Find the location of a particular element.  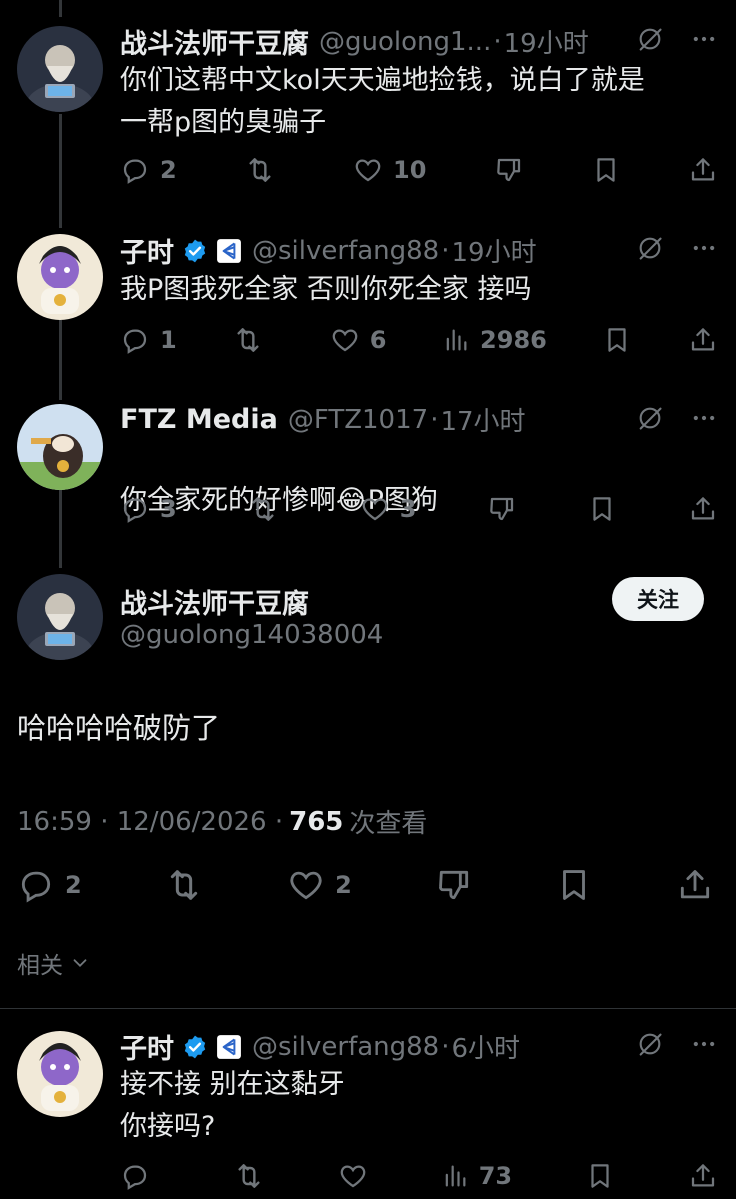

dislike-icon is located at coordinates (502, 509).